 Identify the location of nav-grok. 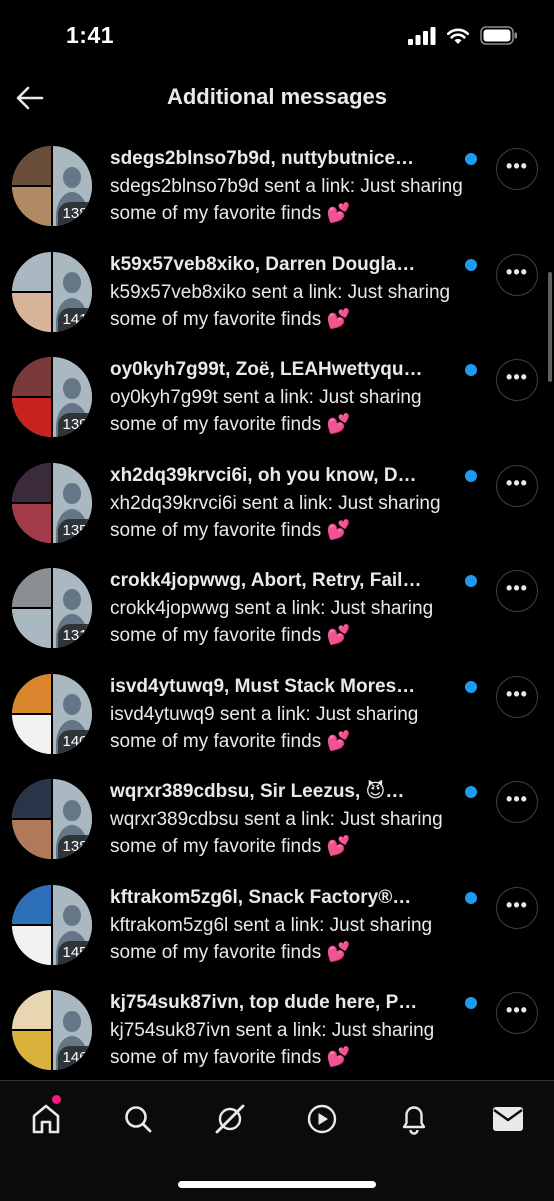
(230, 1119).